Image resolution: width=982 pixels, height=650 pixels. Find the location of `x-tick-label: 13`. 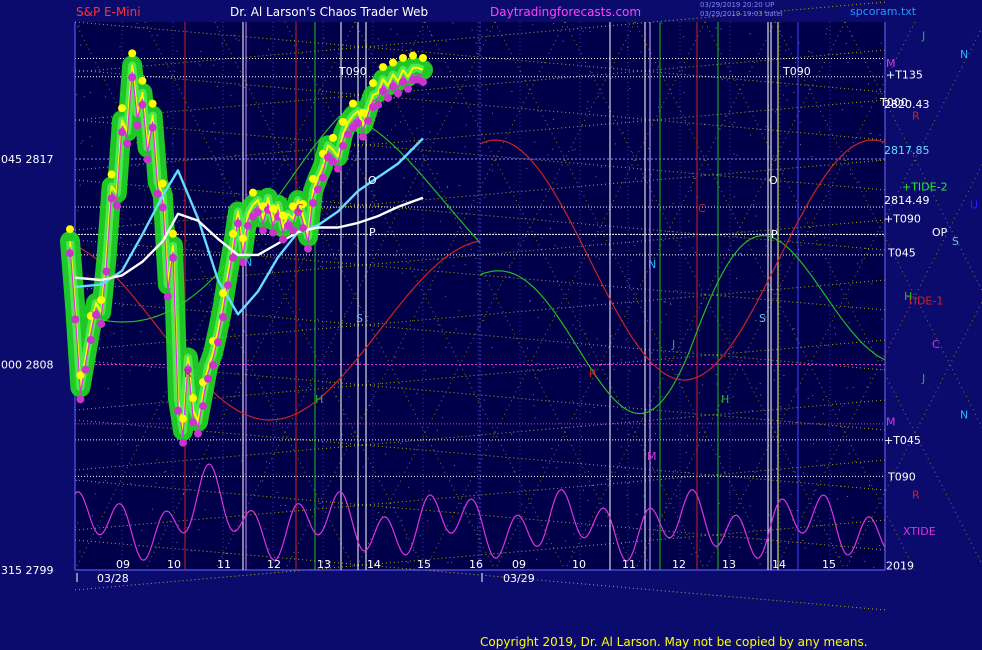

x-tick-label: 13 is located at coordinates (729, 564).